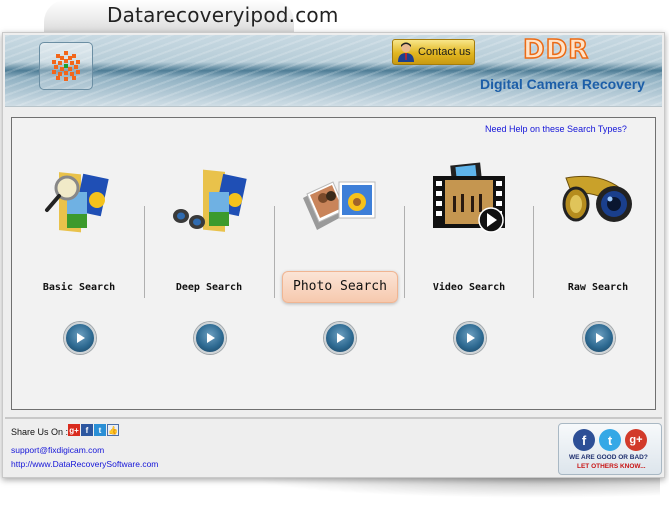 The image size is (669, 506). What do you see at coordinates (79, 258) in the screenshot?
I see `option-basic-search: Basic Search` at bounding box center [79, 258].